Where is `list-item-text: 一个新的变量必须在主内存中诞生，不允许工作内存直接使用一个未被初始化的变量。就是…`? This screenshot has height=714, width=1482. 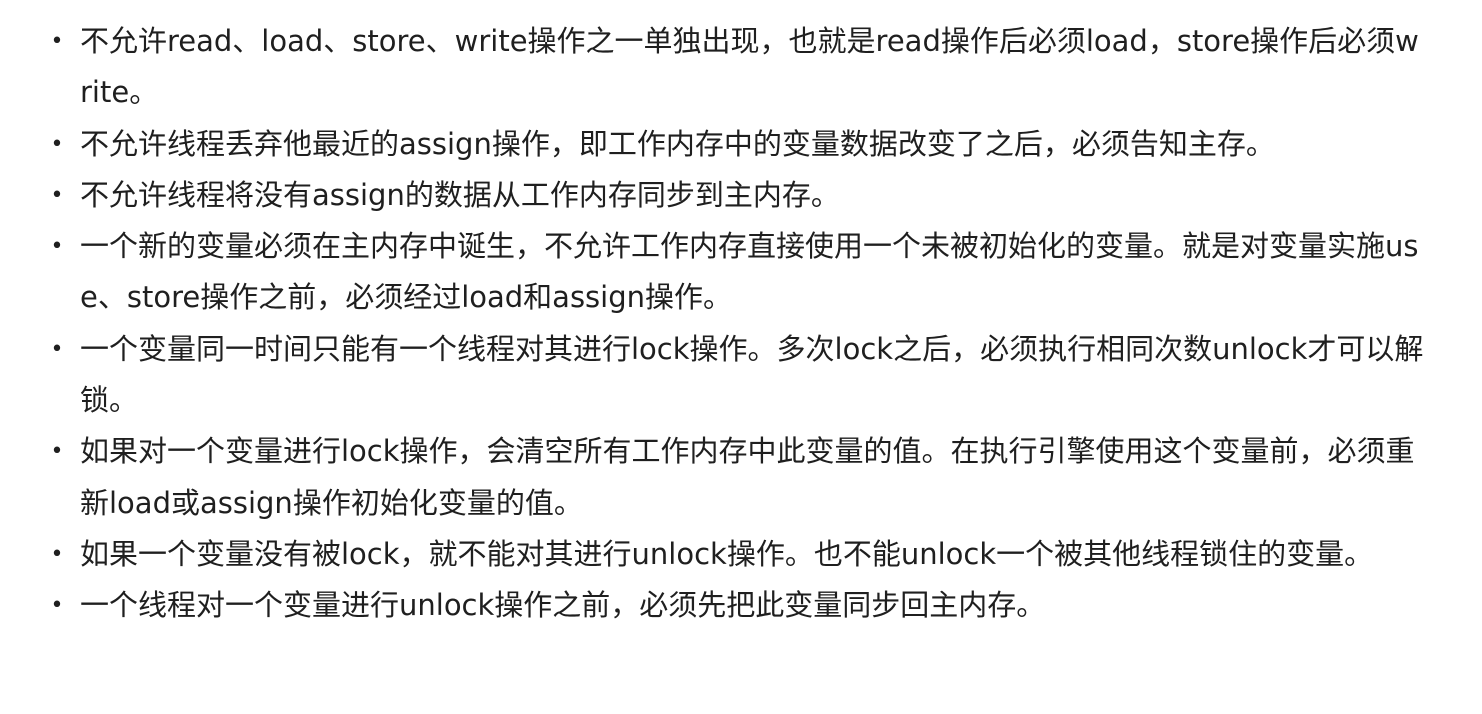 list-item-text: 一个新的变量必须在主内存中诞生，不允许工作内存直接使用一个未被初始化的变量。就是… is located at coordinates (749, 272).